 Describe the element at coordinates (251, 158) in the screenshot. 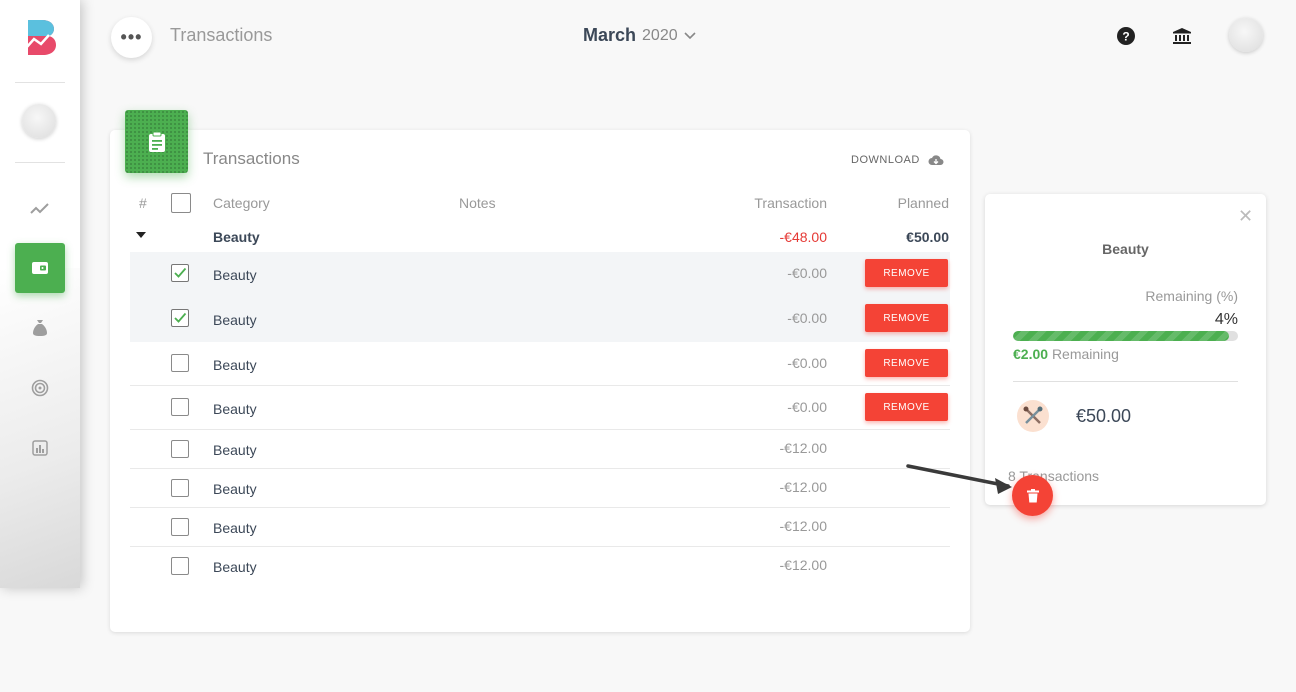

I see `card-title: Transactions` at that location.